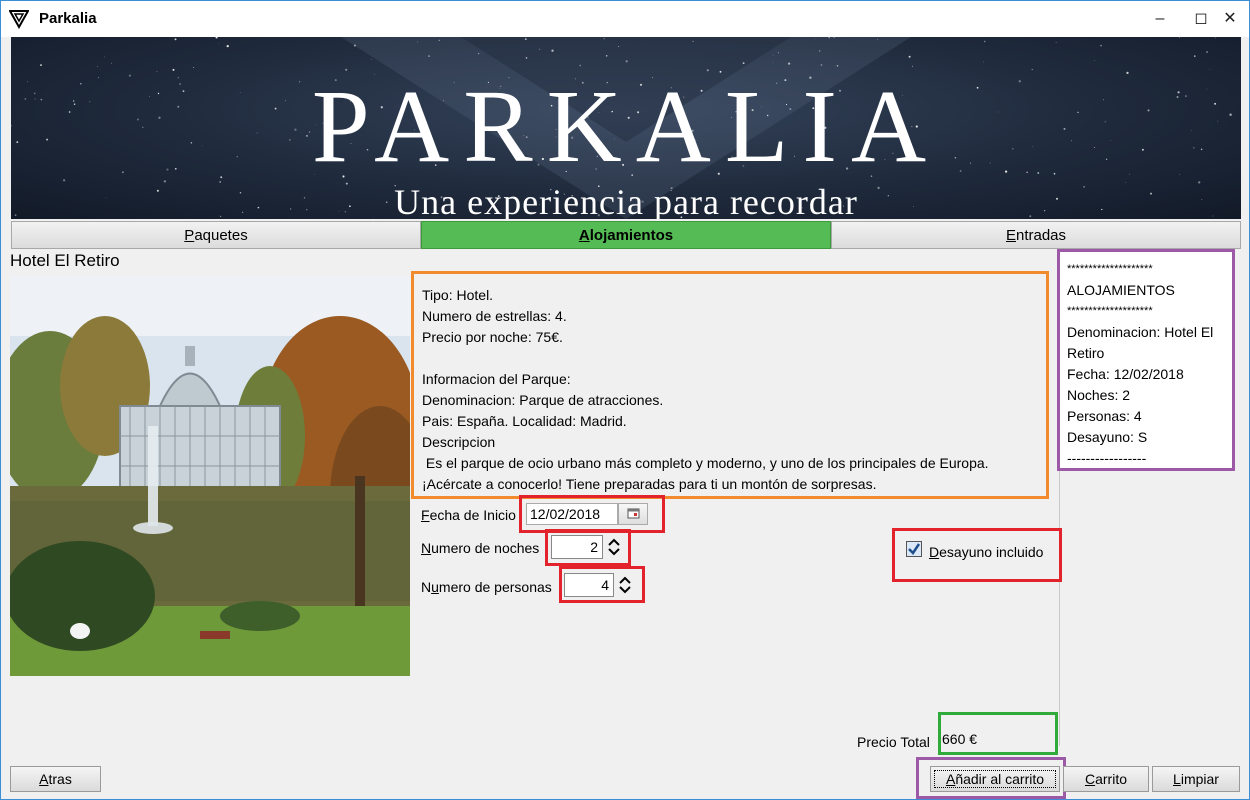 This screenshot has width=1250, height=800. What do you see at coordinates (216, 235) in the screenshot?
I see `tab-paquetes: Paquetes` at bounding box center [216, 235].